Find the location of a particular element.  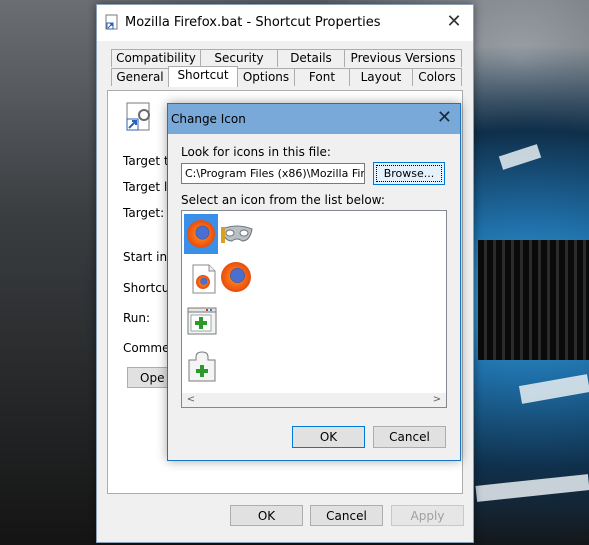

shortcut-large-icon is located at coordinates (138, 116).